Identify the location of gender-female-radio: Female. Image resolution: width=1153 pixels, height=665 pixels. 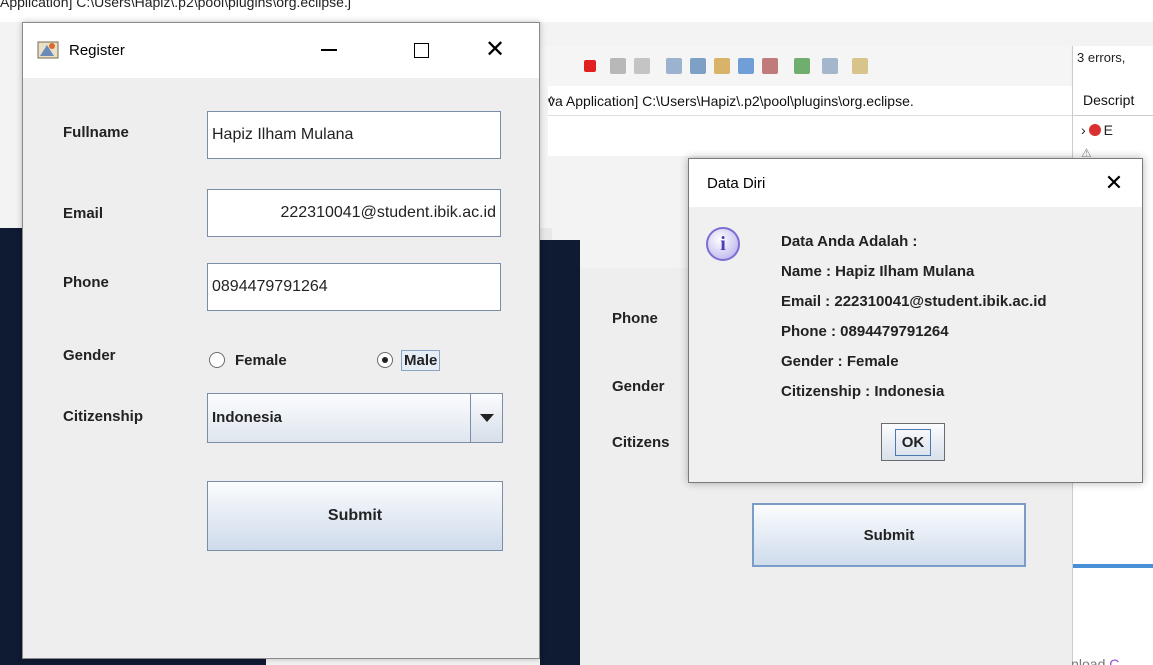
(249, 360).